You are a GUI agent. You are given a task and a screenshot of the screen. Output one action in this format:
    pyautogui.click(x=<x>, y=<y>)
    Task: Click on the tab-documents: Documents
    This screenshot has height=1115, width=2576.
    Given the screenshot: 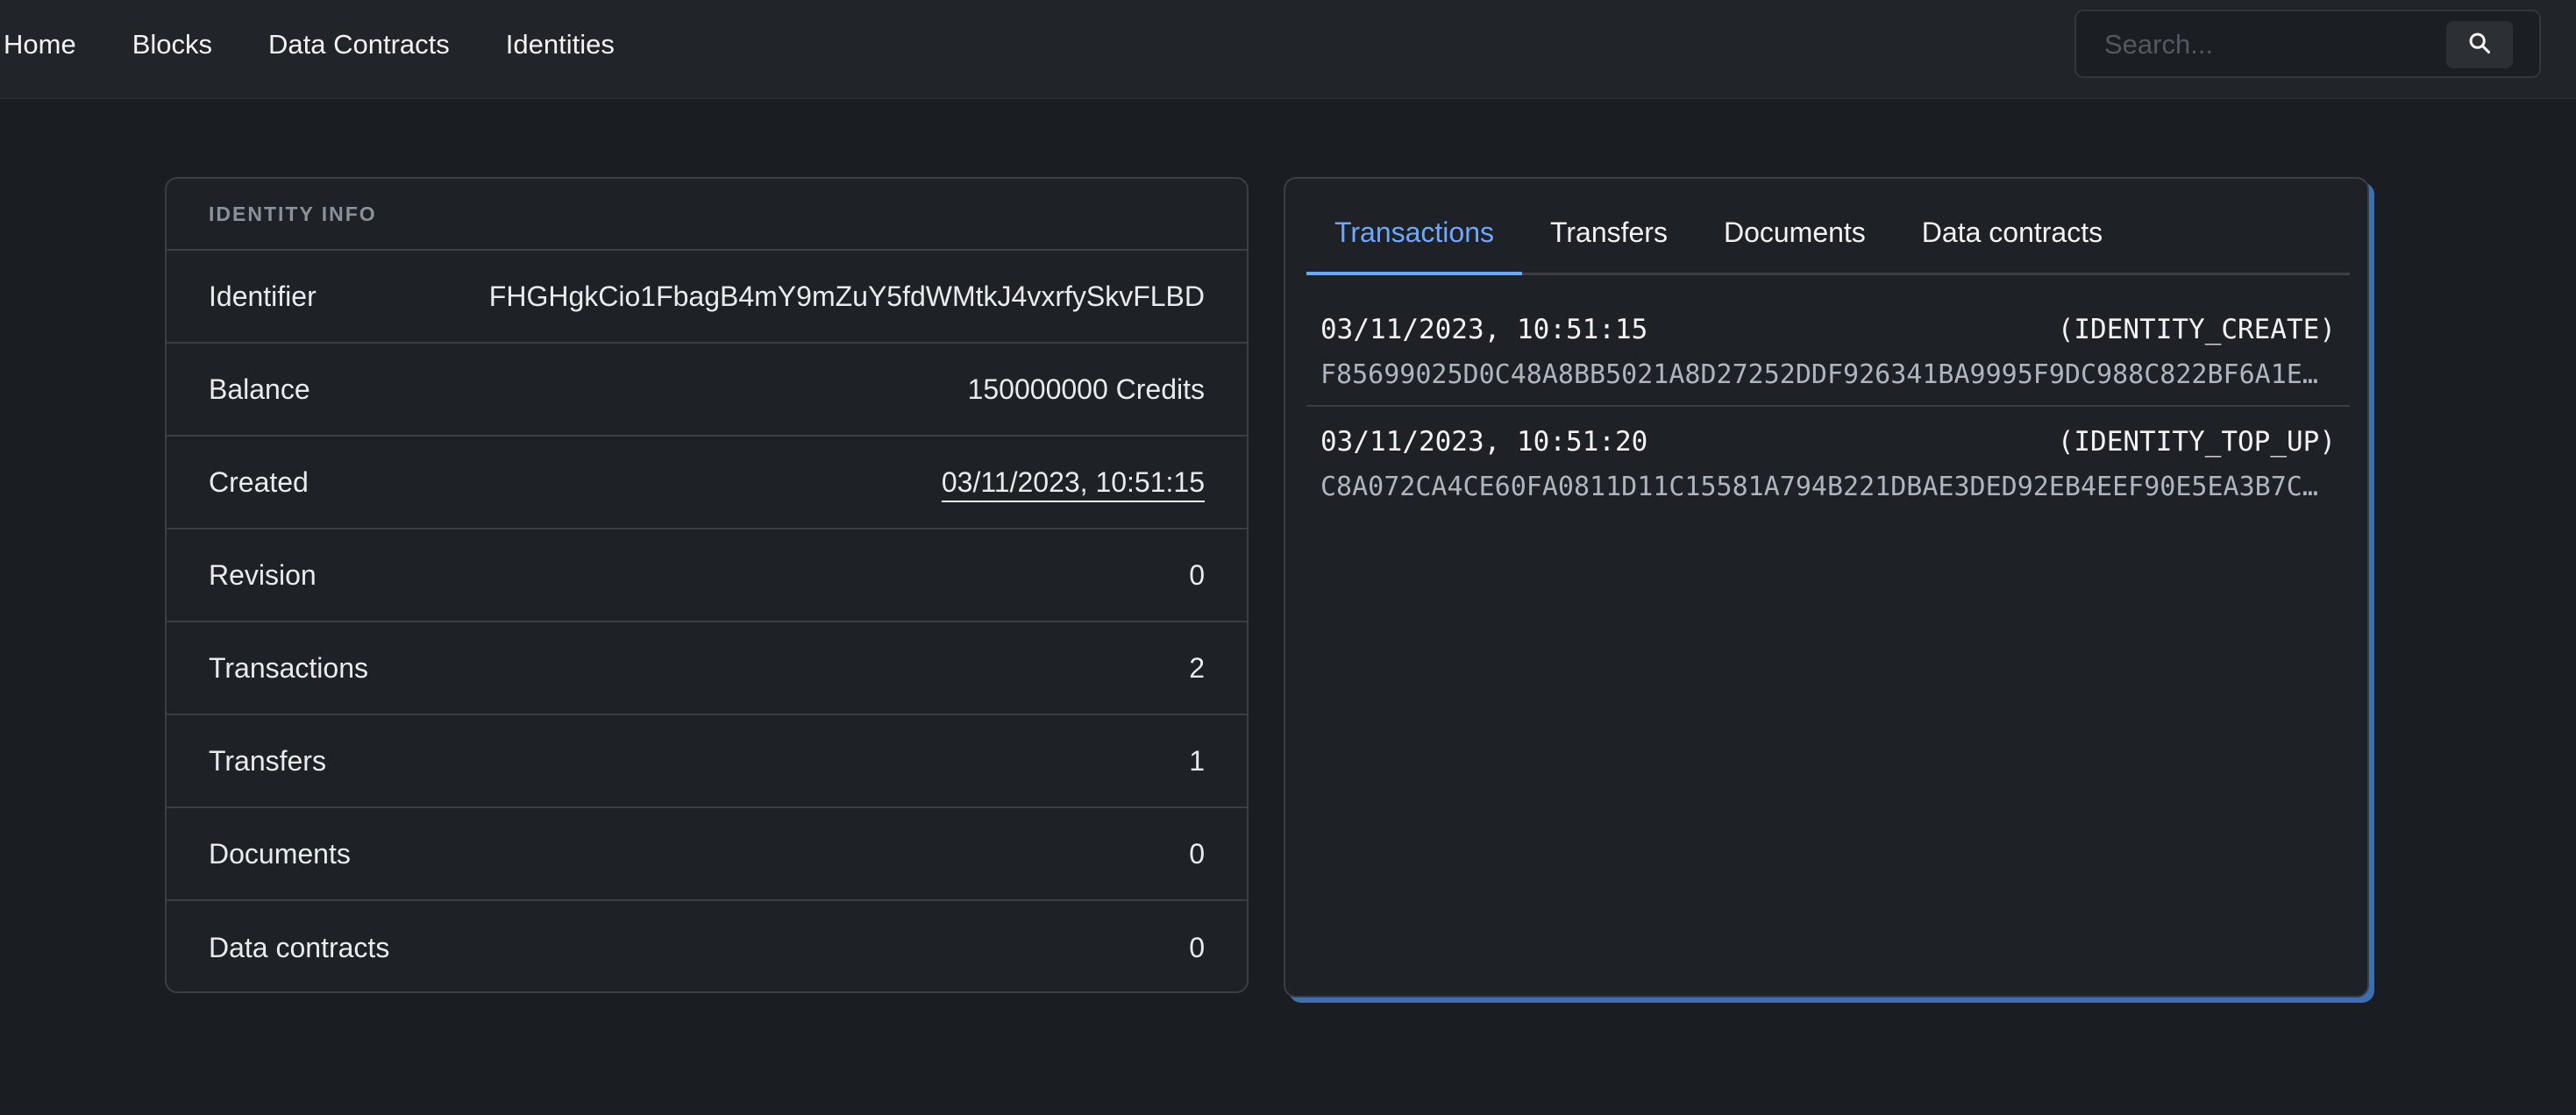 What is the action you would take?
    pyautogui.click(x=1795, y=232)
    